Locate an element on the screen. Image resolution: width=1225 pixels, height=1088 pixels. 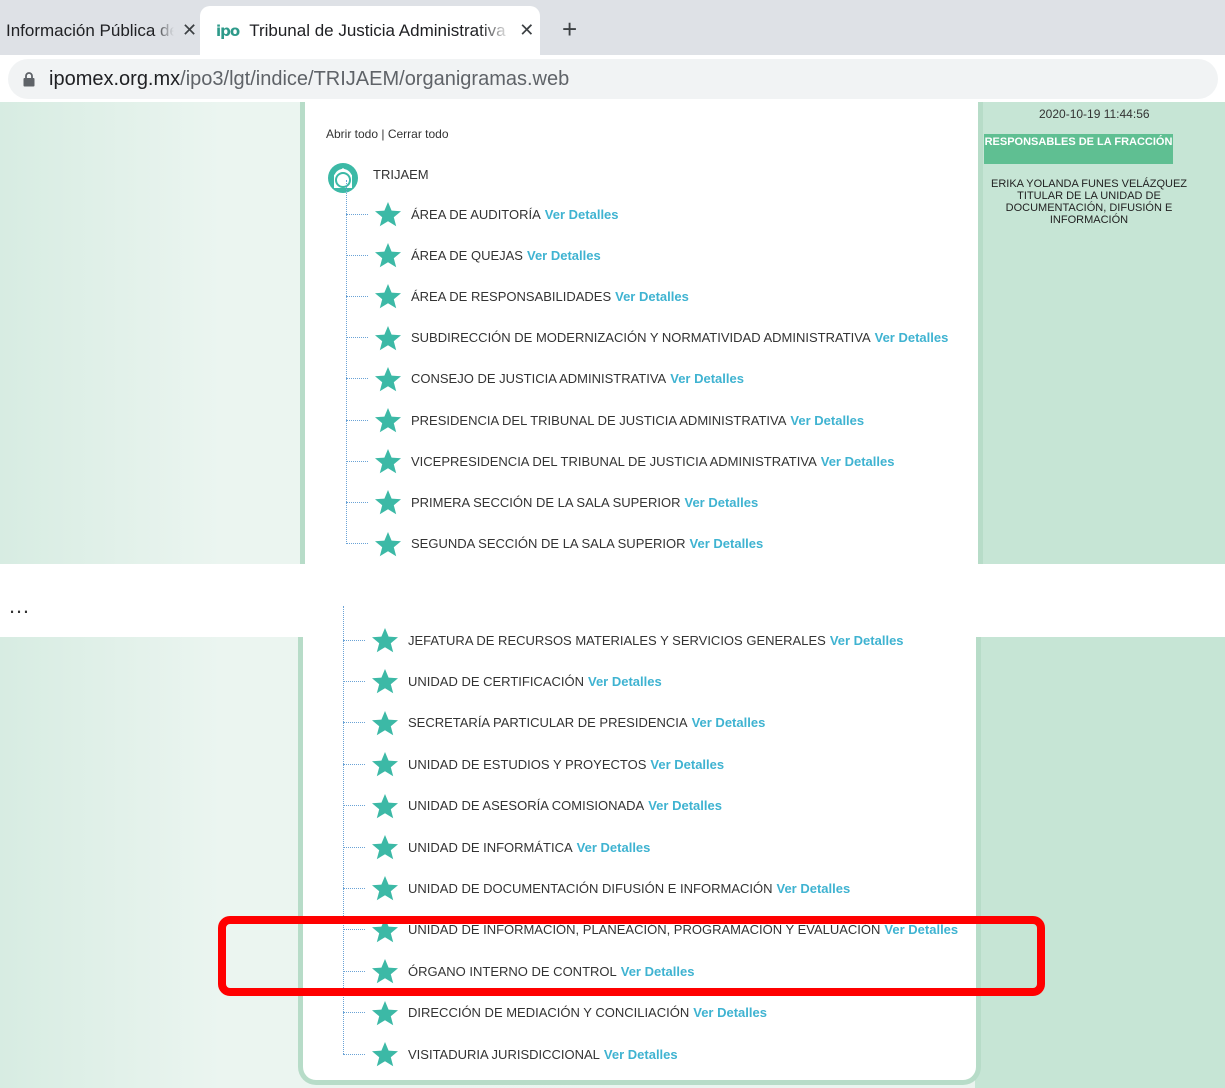
tree-node-label: VISITADURIA JURISDICCIONAL is located at coordinates (504, 1054).